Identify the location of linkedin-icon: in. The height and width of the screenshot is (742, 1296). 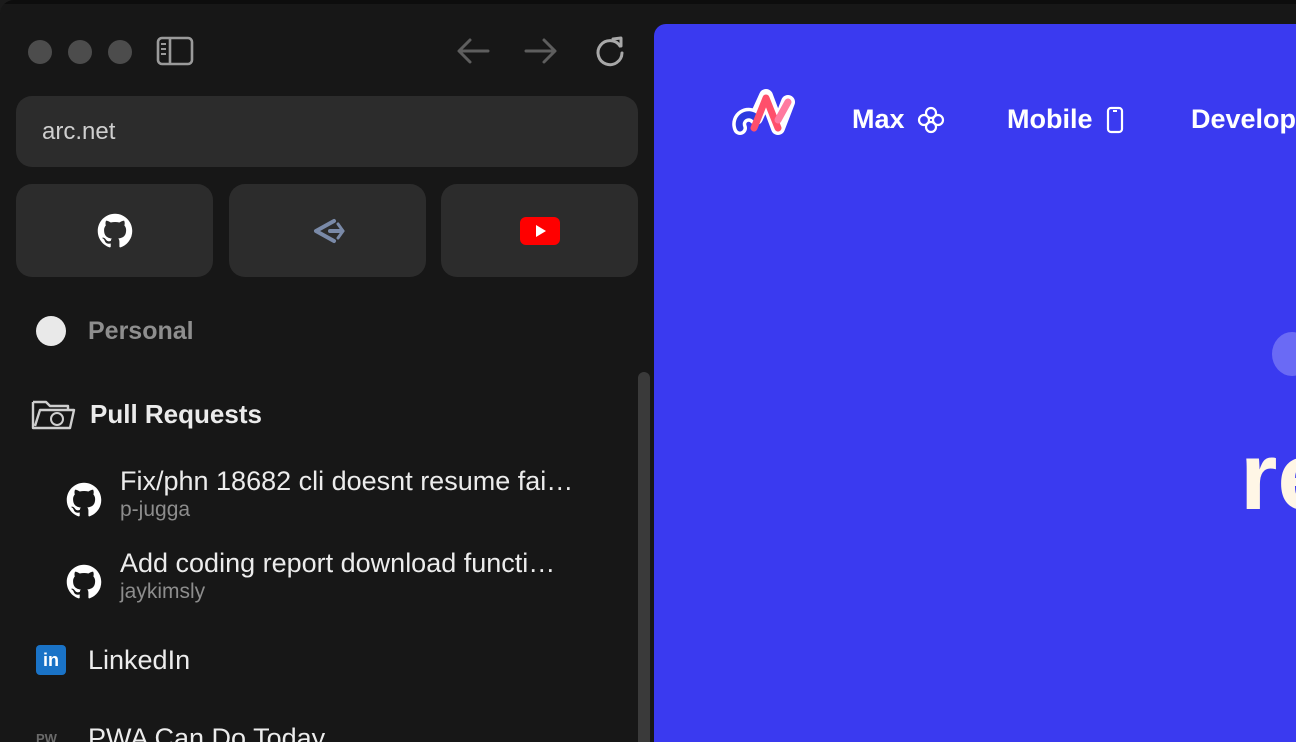
(51, 660).